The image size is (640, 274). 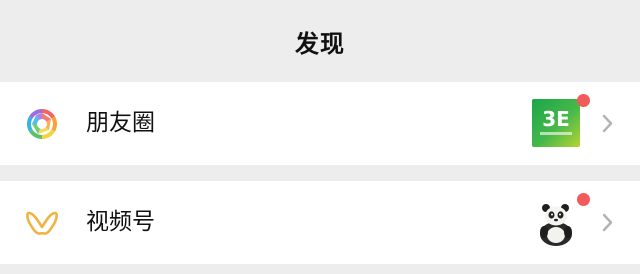 What do you see at coordinates (556, 222) in the screenshot?
I see `channels-latest-thumbnail` at bounding box center [556, 222].